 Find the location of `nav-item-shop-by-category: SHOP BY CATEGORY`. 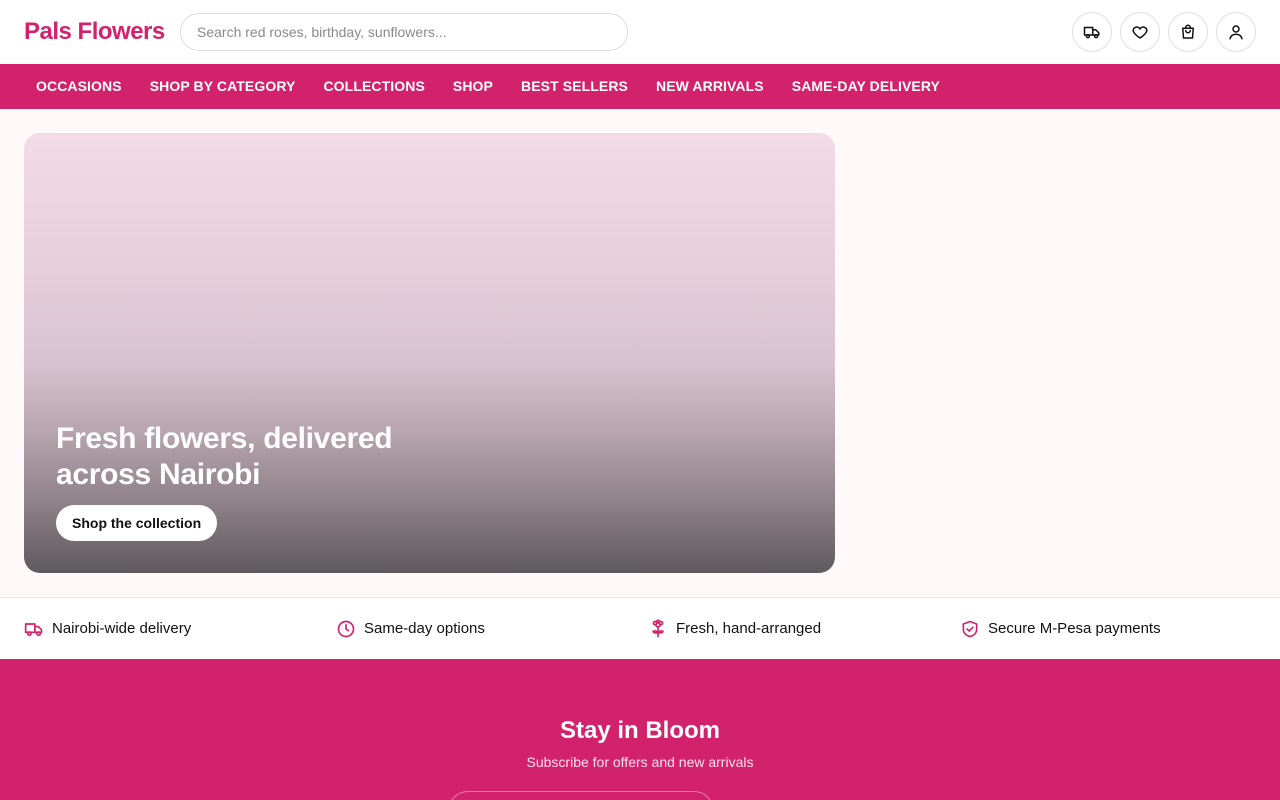

nav-item-shop-by-category: SHOP BY CATEGORY is located at coordinates (223, 86).